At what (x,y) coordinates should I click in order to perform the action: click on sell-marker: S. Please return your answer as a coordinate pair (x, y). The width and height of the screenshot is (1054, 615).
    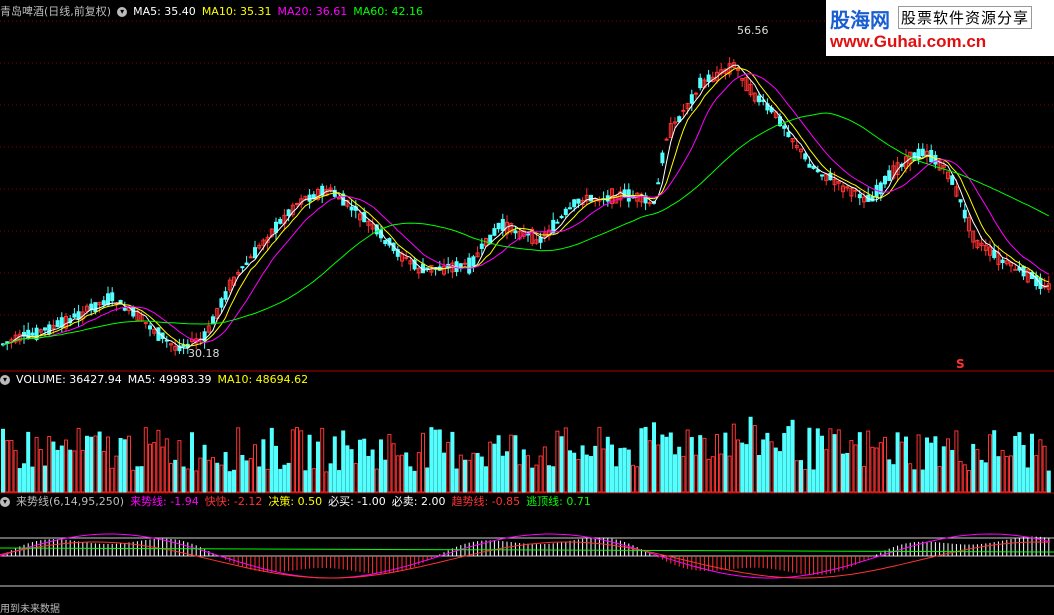
    Looking at the image, I should click on (960, 364).